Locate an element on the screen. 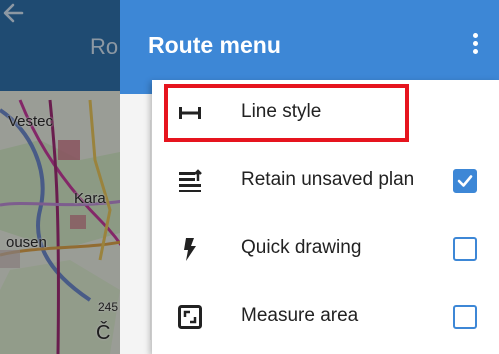 The height and width of the screenshot is (354, 499). line-style-icon is located at coordinates (190, 113).